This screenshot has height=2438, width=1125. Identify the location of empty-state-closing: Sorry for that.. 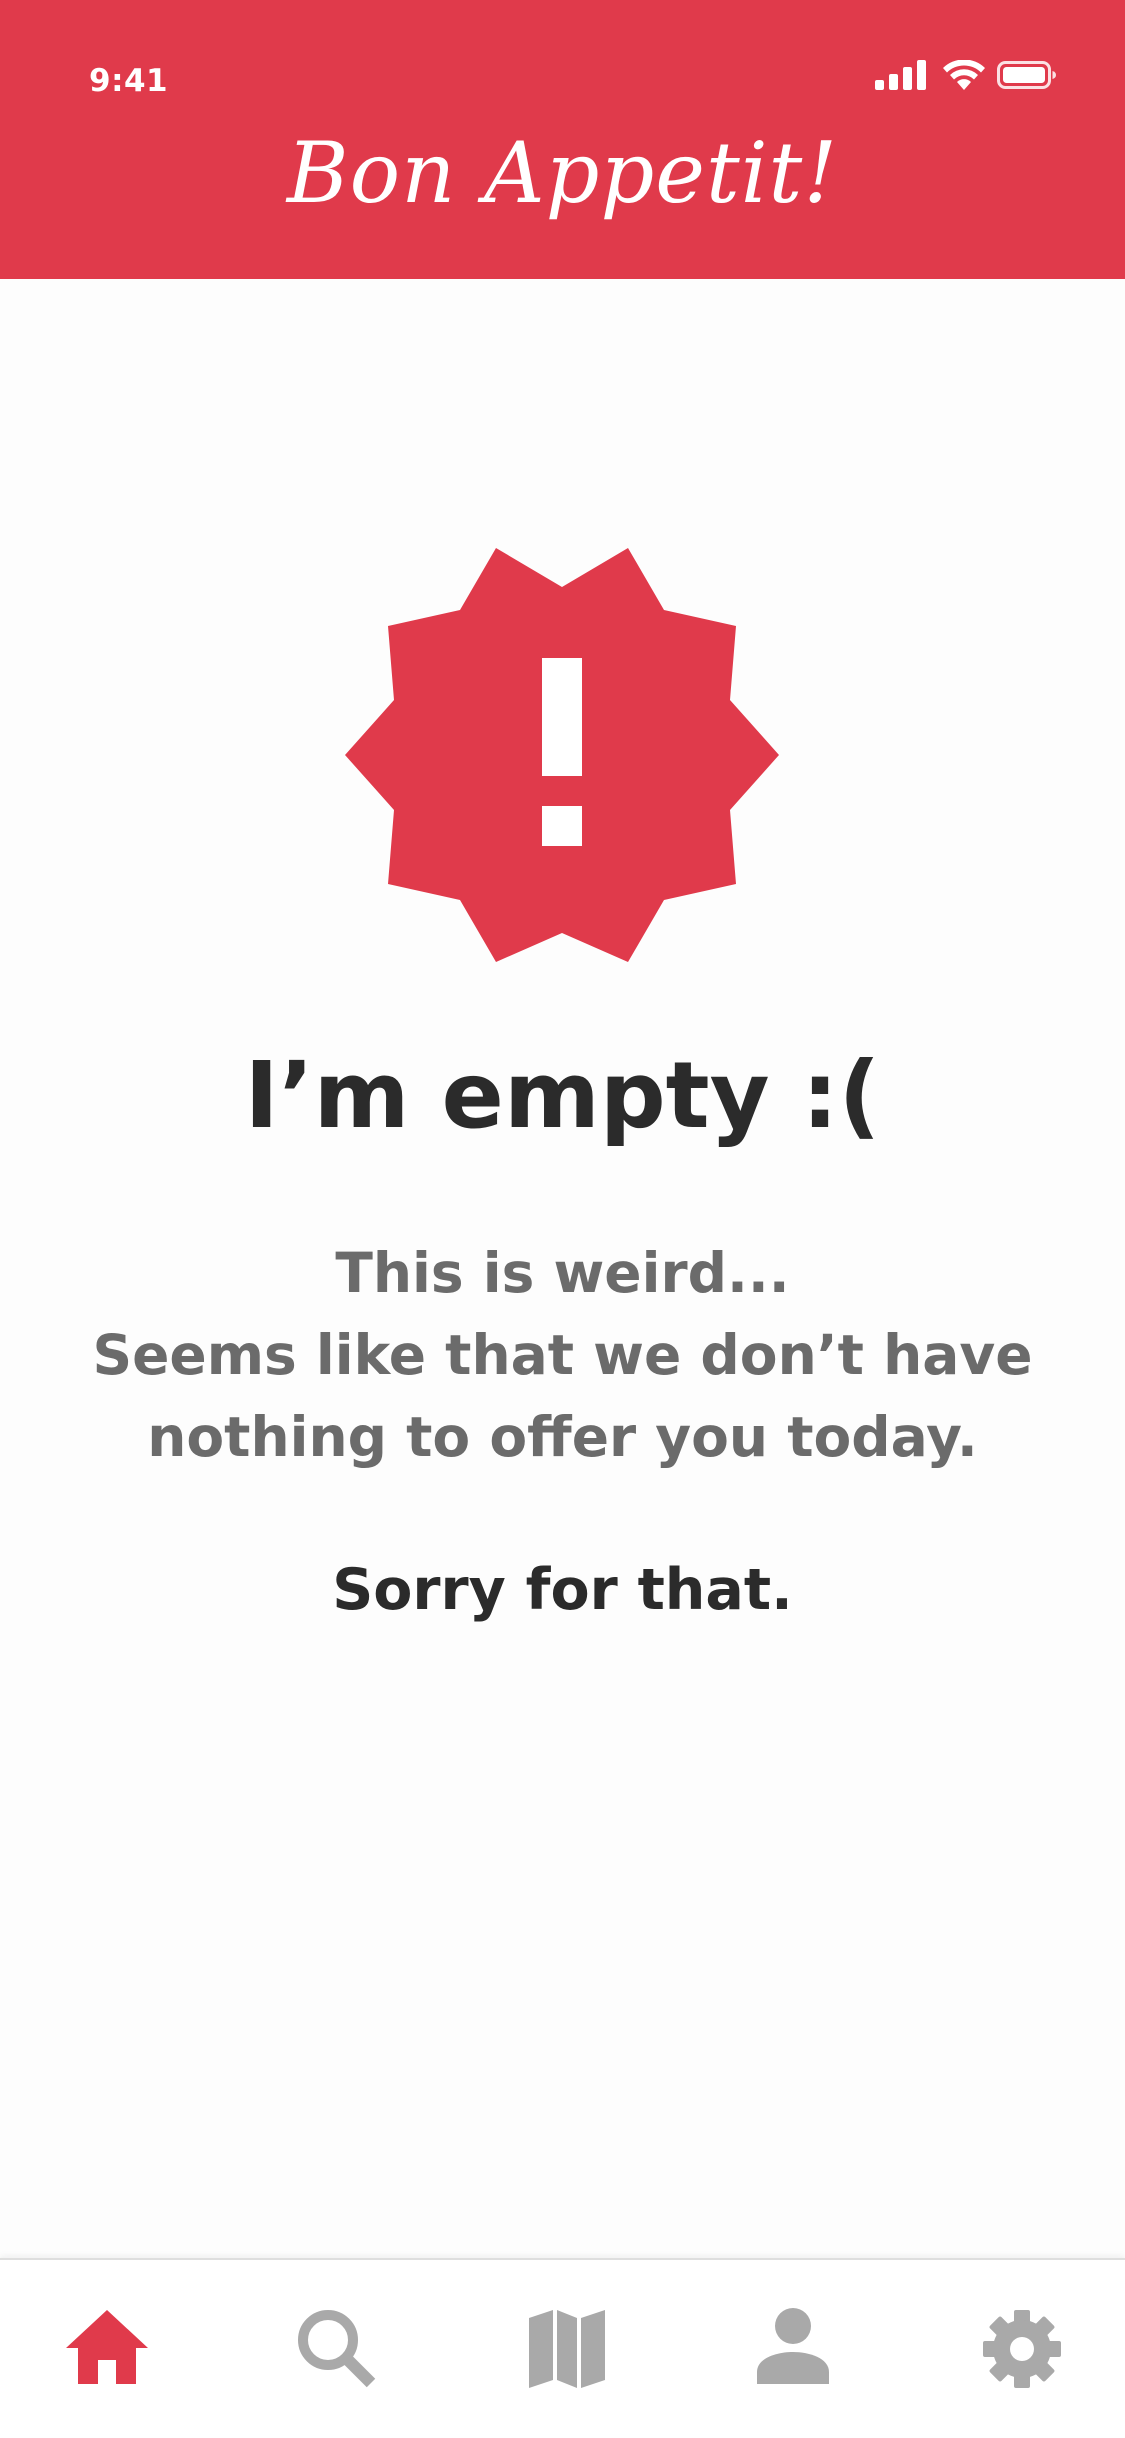
(562, 1590).